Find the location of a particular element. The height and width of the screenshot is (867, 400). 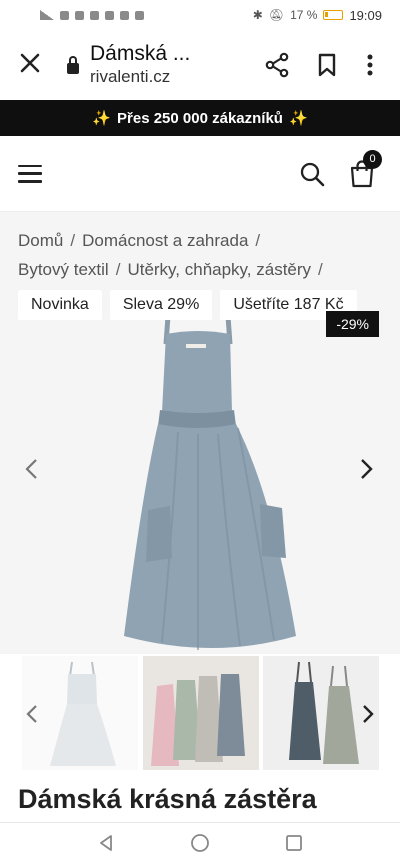

thumbnail-strip is located at coordinates (200, 714).